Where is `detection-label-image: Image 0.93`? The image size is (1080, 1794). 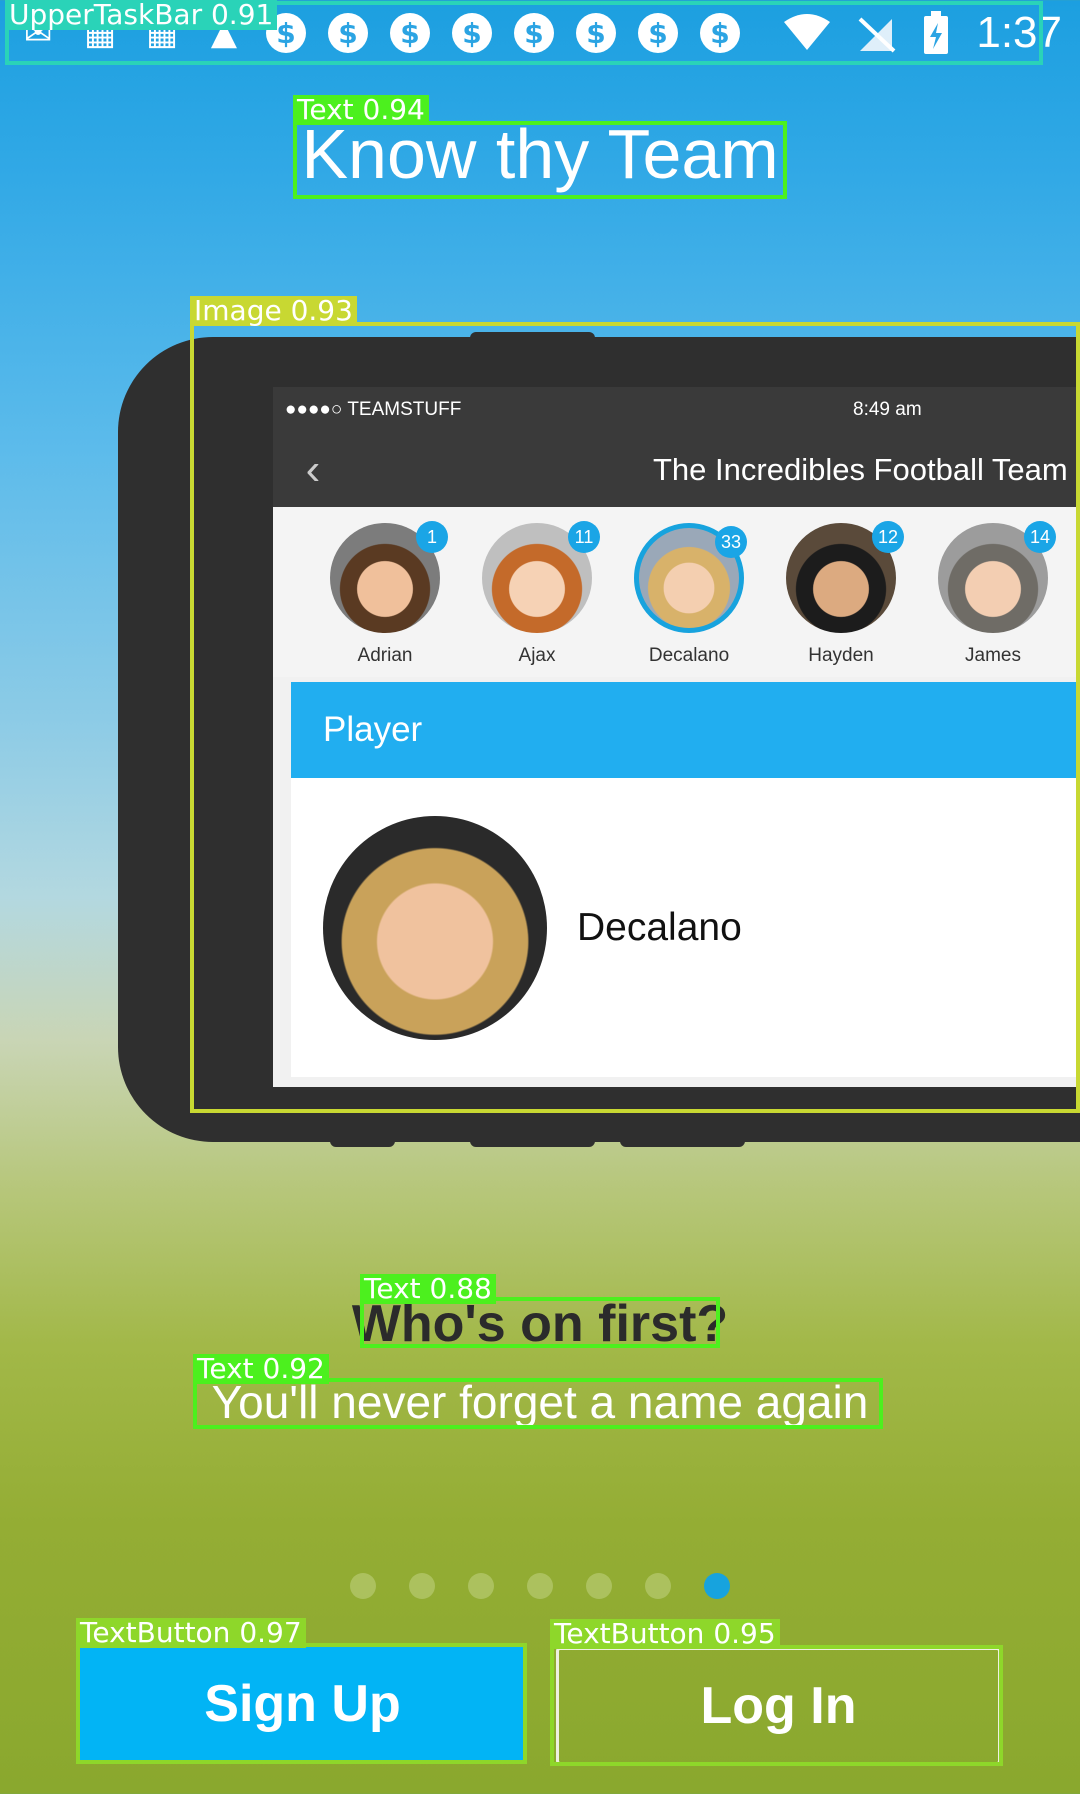 detection-label-image: Image 0.93 is located at coordinates (273, 311).